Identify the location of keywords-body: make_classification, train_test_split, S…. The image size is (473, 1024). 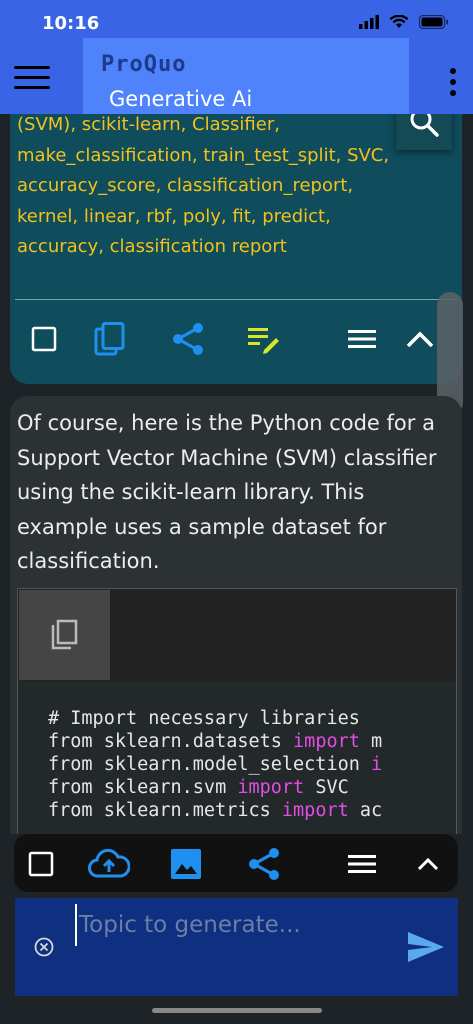
(203, 201).